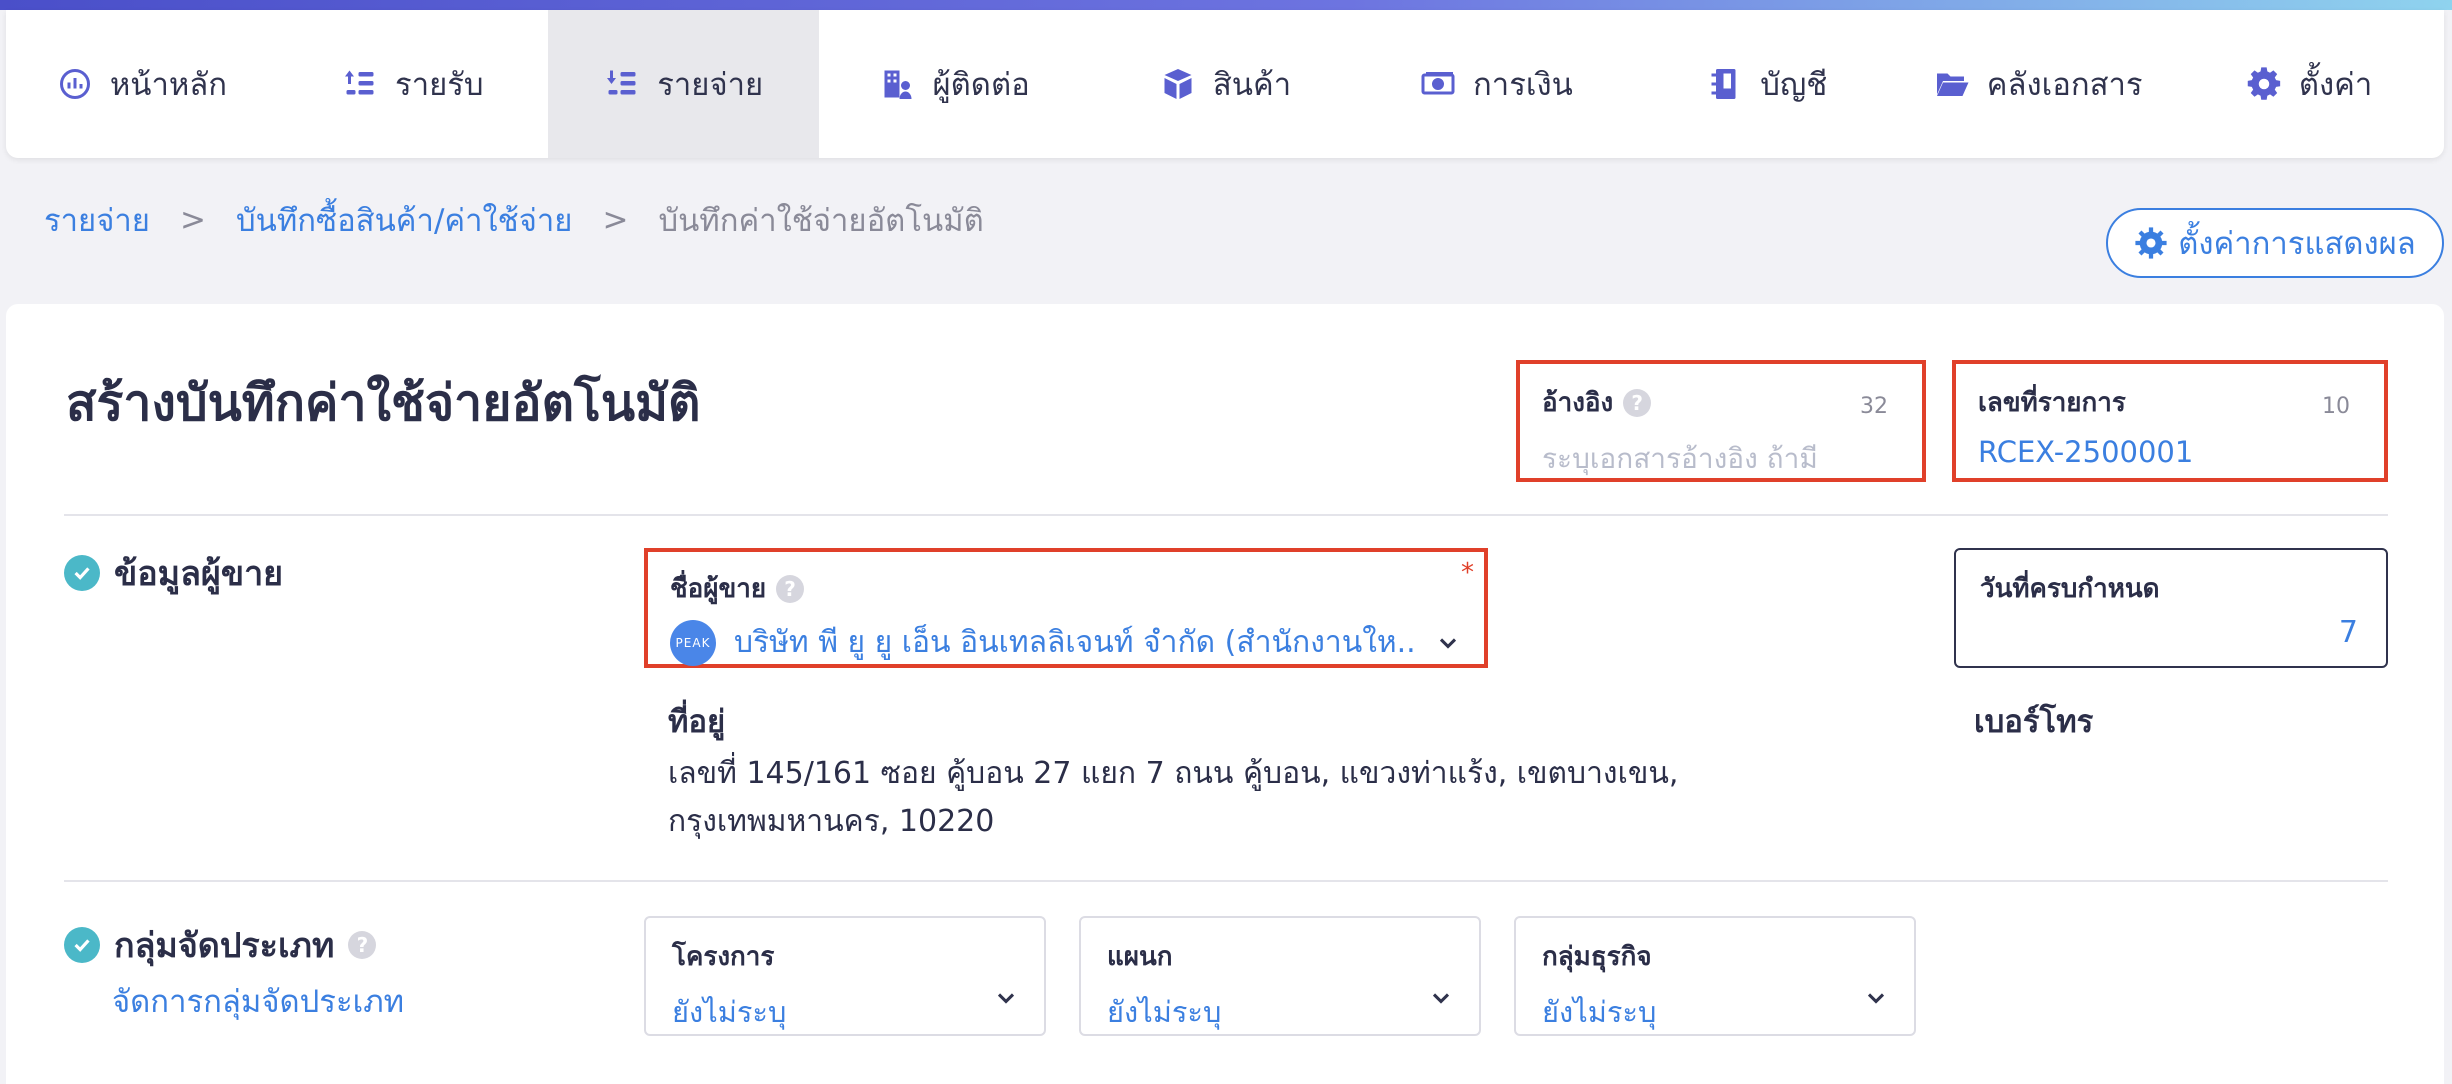 Image resolution: width=2452 pixels, height=1084 pixels. I want to click on nav-label: สินค้า, so click(1252, 85).